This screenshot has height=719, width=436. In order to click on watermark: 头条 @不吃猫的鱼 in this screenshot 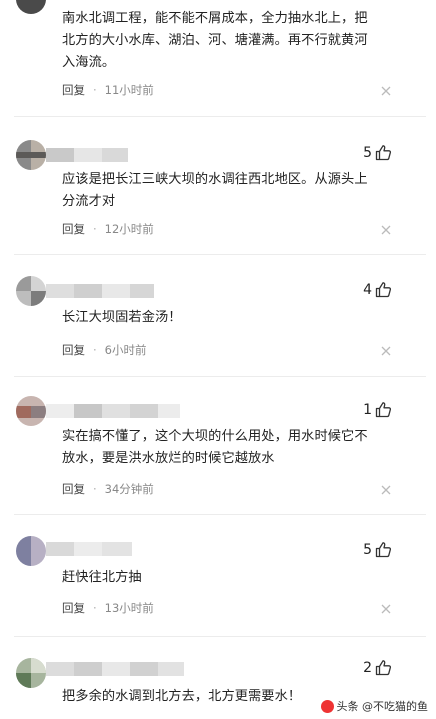, I will do `click(374, 706)`.